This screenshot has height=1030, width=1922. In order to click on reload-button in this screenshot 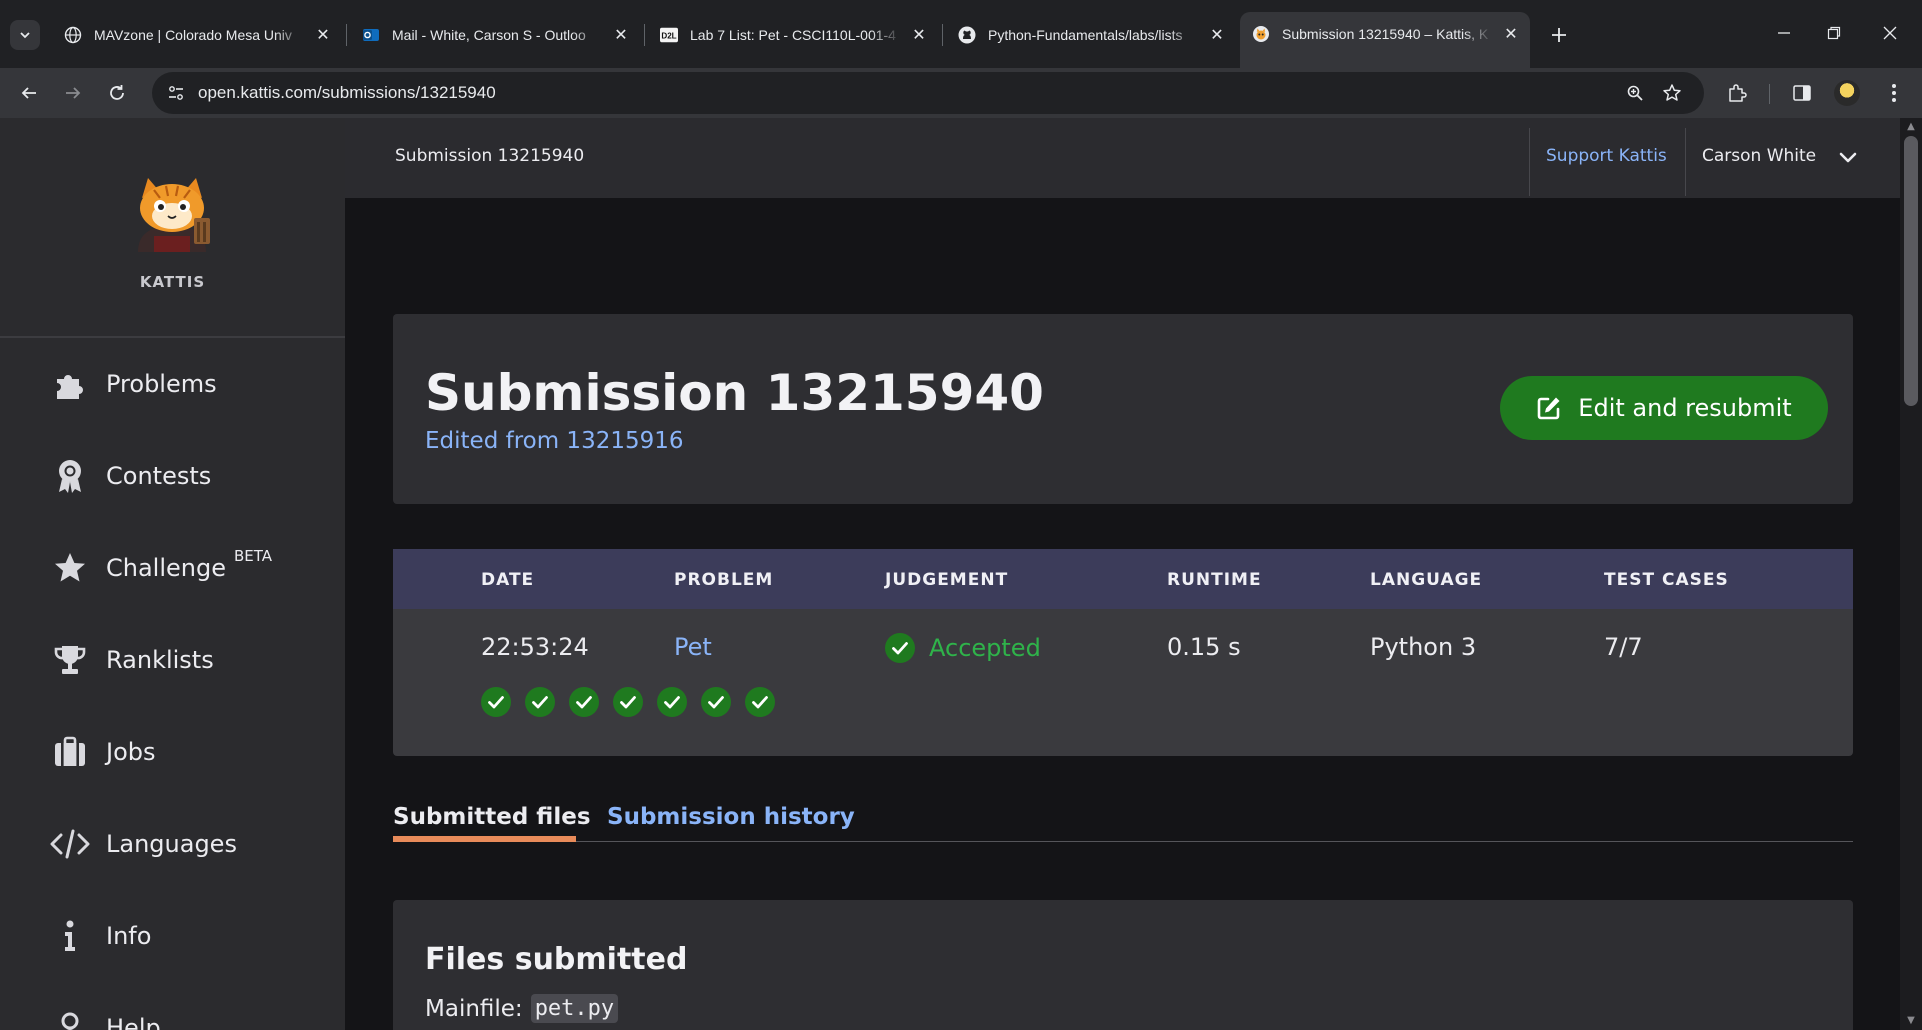, I will do `click(117, 93)`.